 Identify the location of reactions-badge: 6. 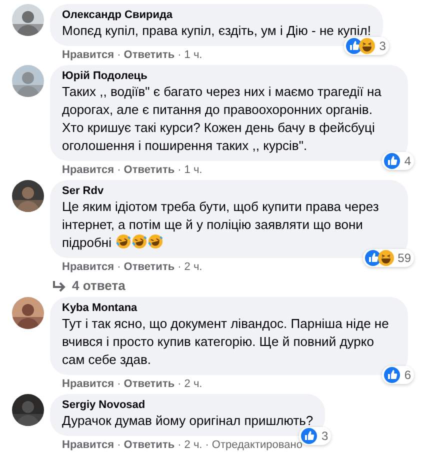
(398, 375).